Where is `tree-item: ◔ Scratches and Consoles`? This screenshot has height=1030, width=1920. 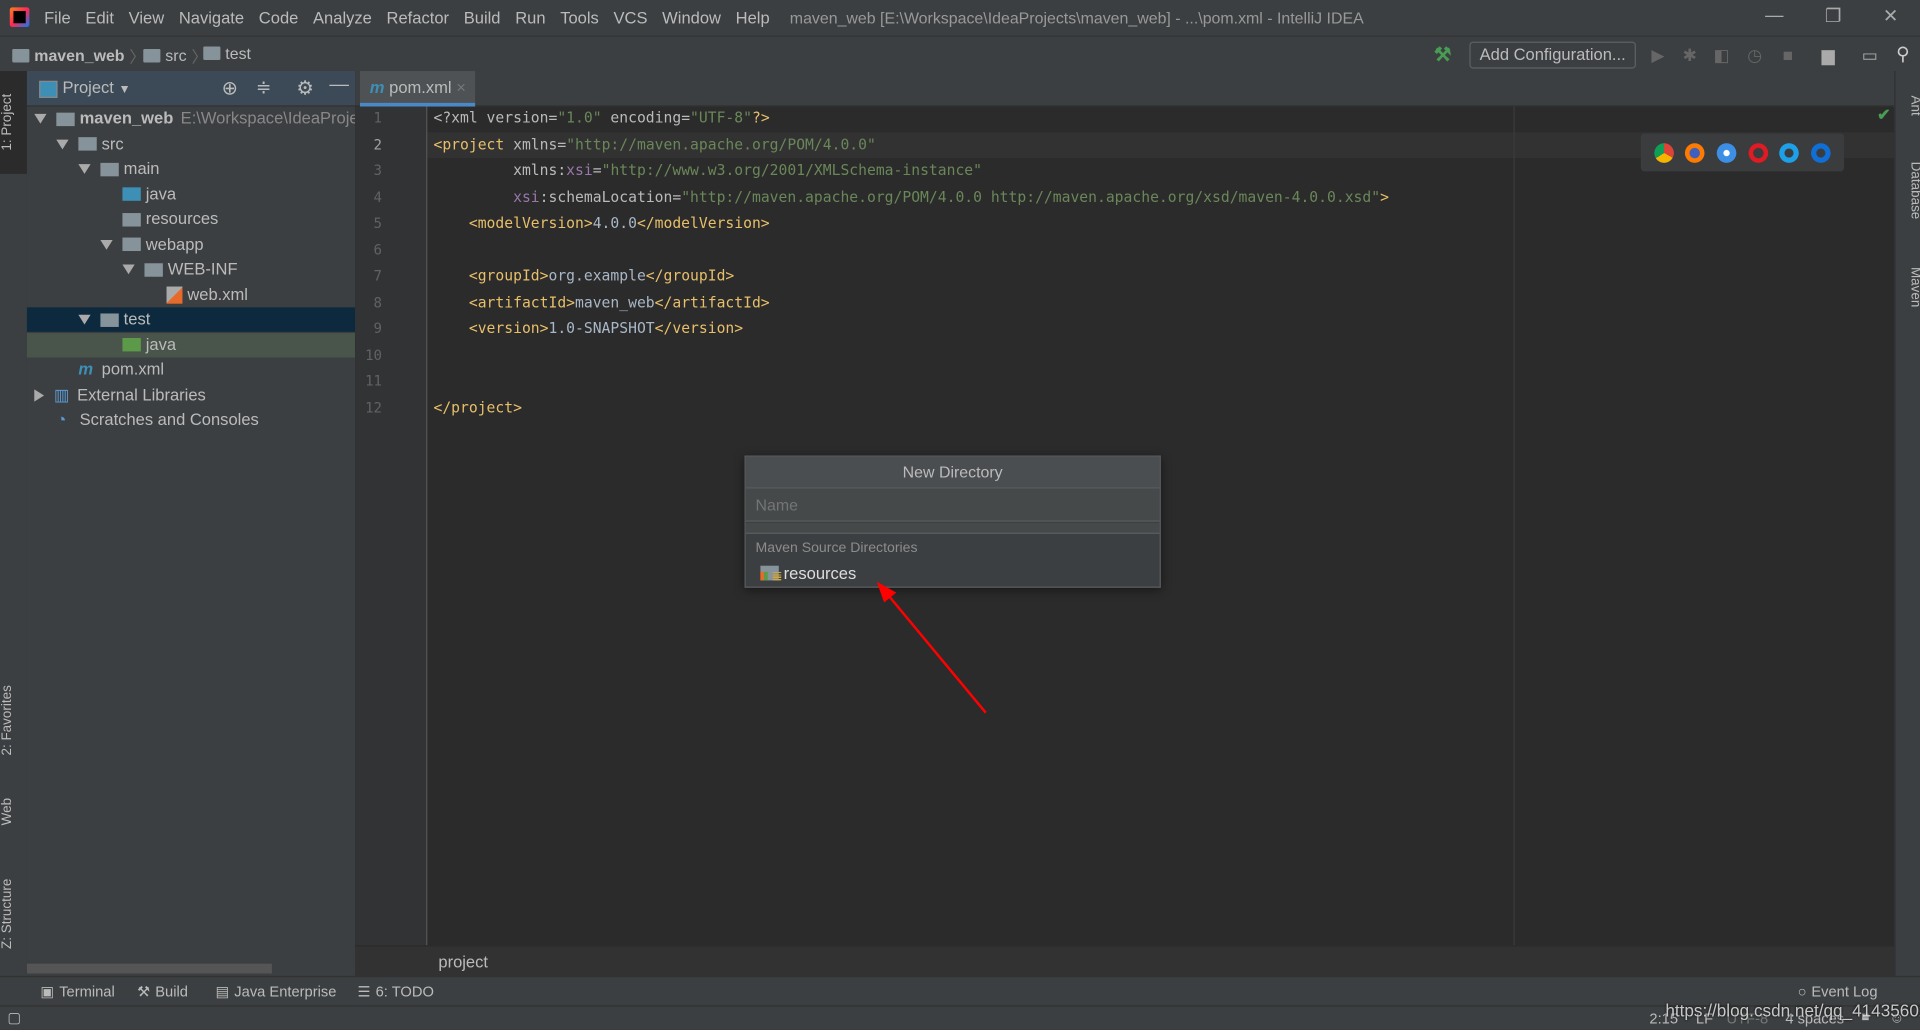
tree-item: ◔ Scratches and Consoles is located at coordinates (191, 420).